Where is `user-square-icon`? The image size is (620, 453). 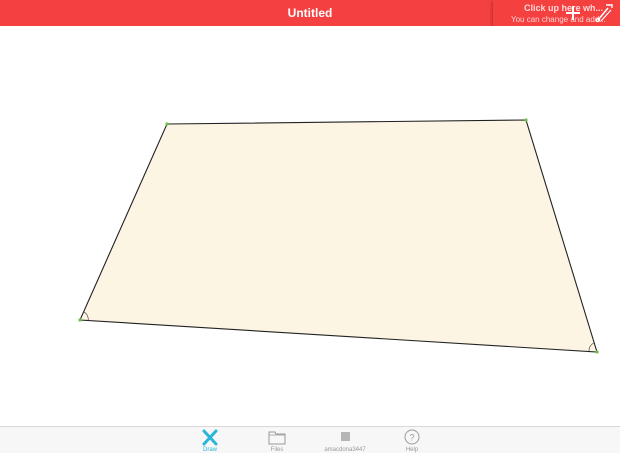 user-square-icon is located at coordinates (345, 436).